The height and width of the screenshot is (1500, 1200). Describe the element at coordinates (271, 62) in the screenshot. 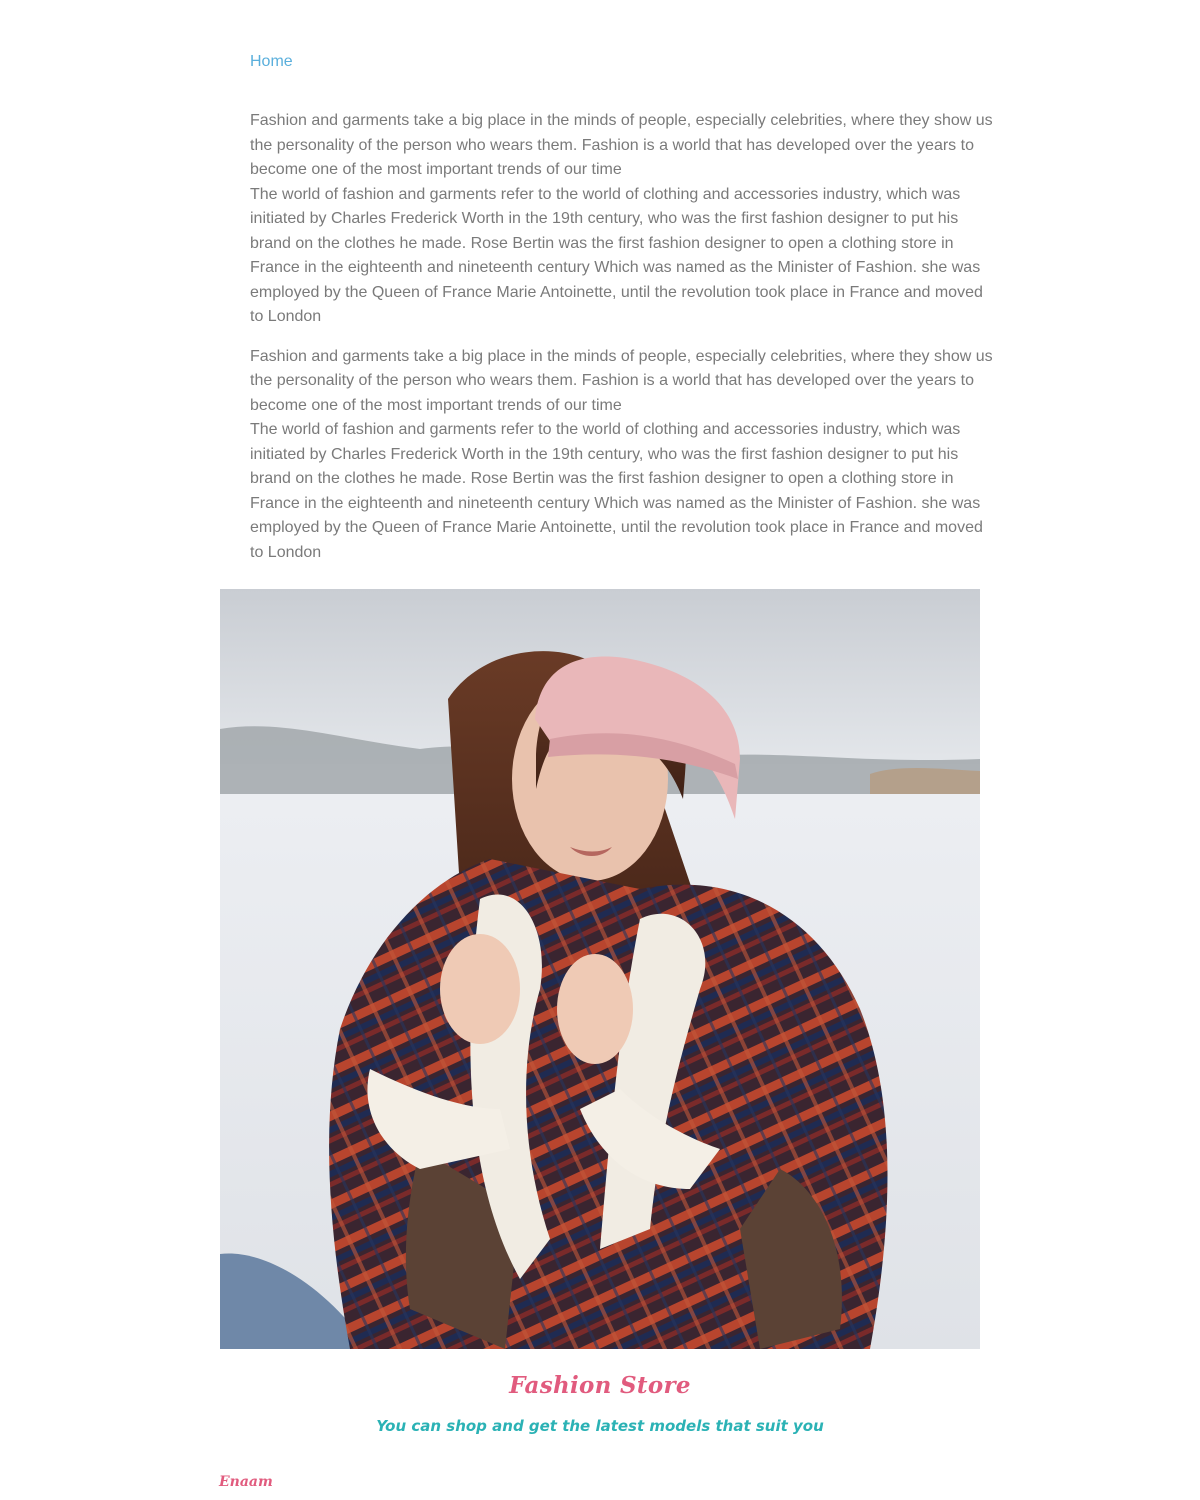

I see `breadcrumb-home-link: Home` at that location.